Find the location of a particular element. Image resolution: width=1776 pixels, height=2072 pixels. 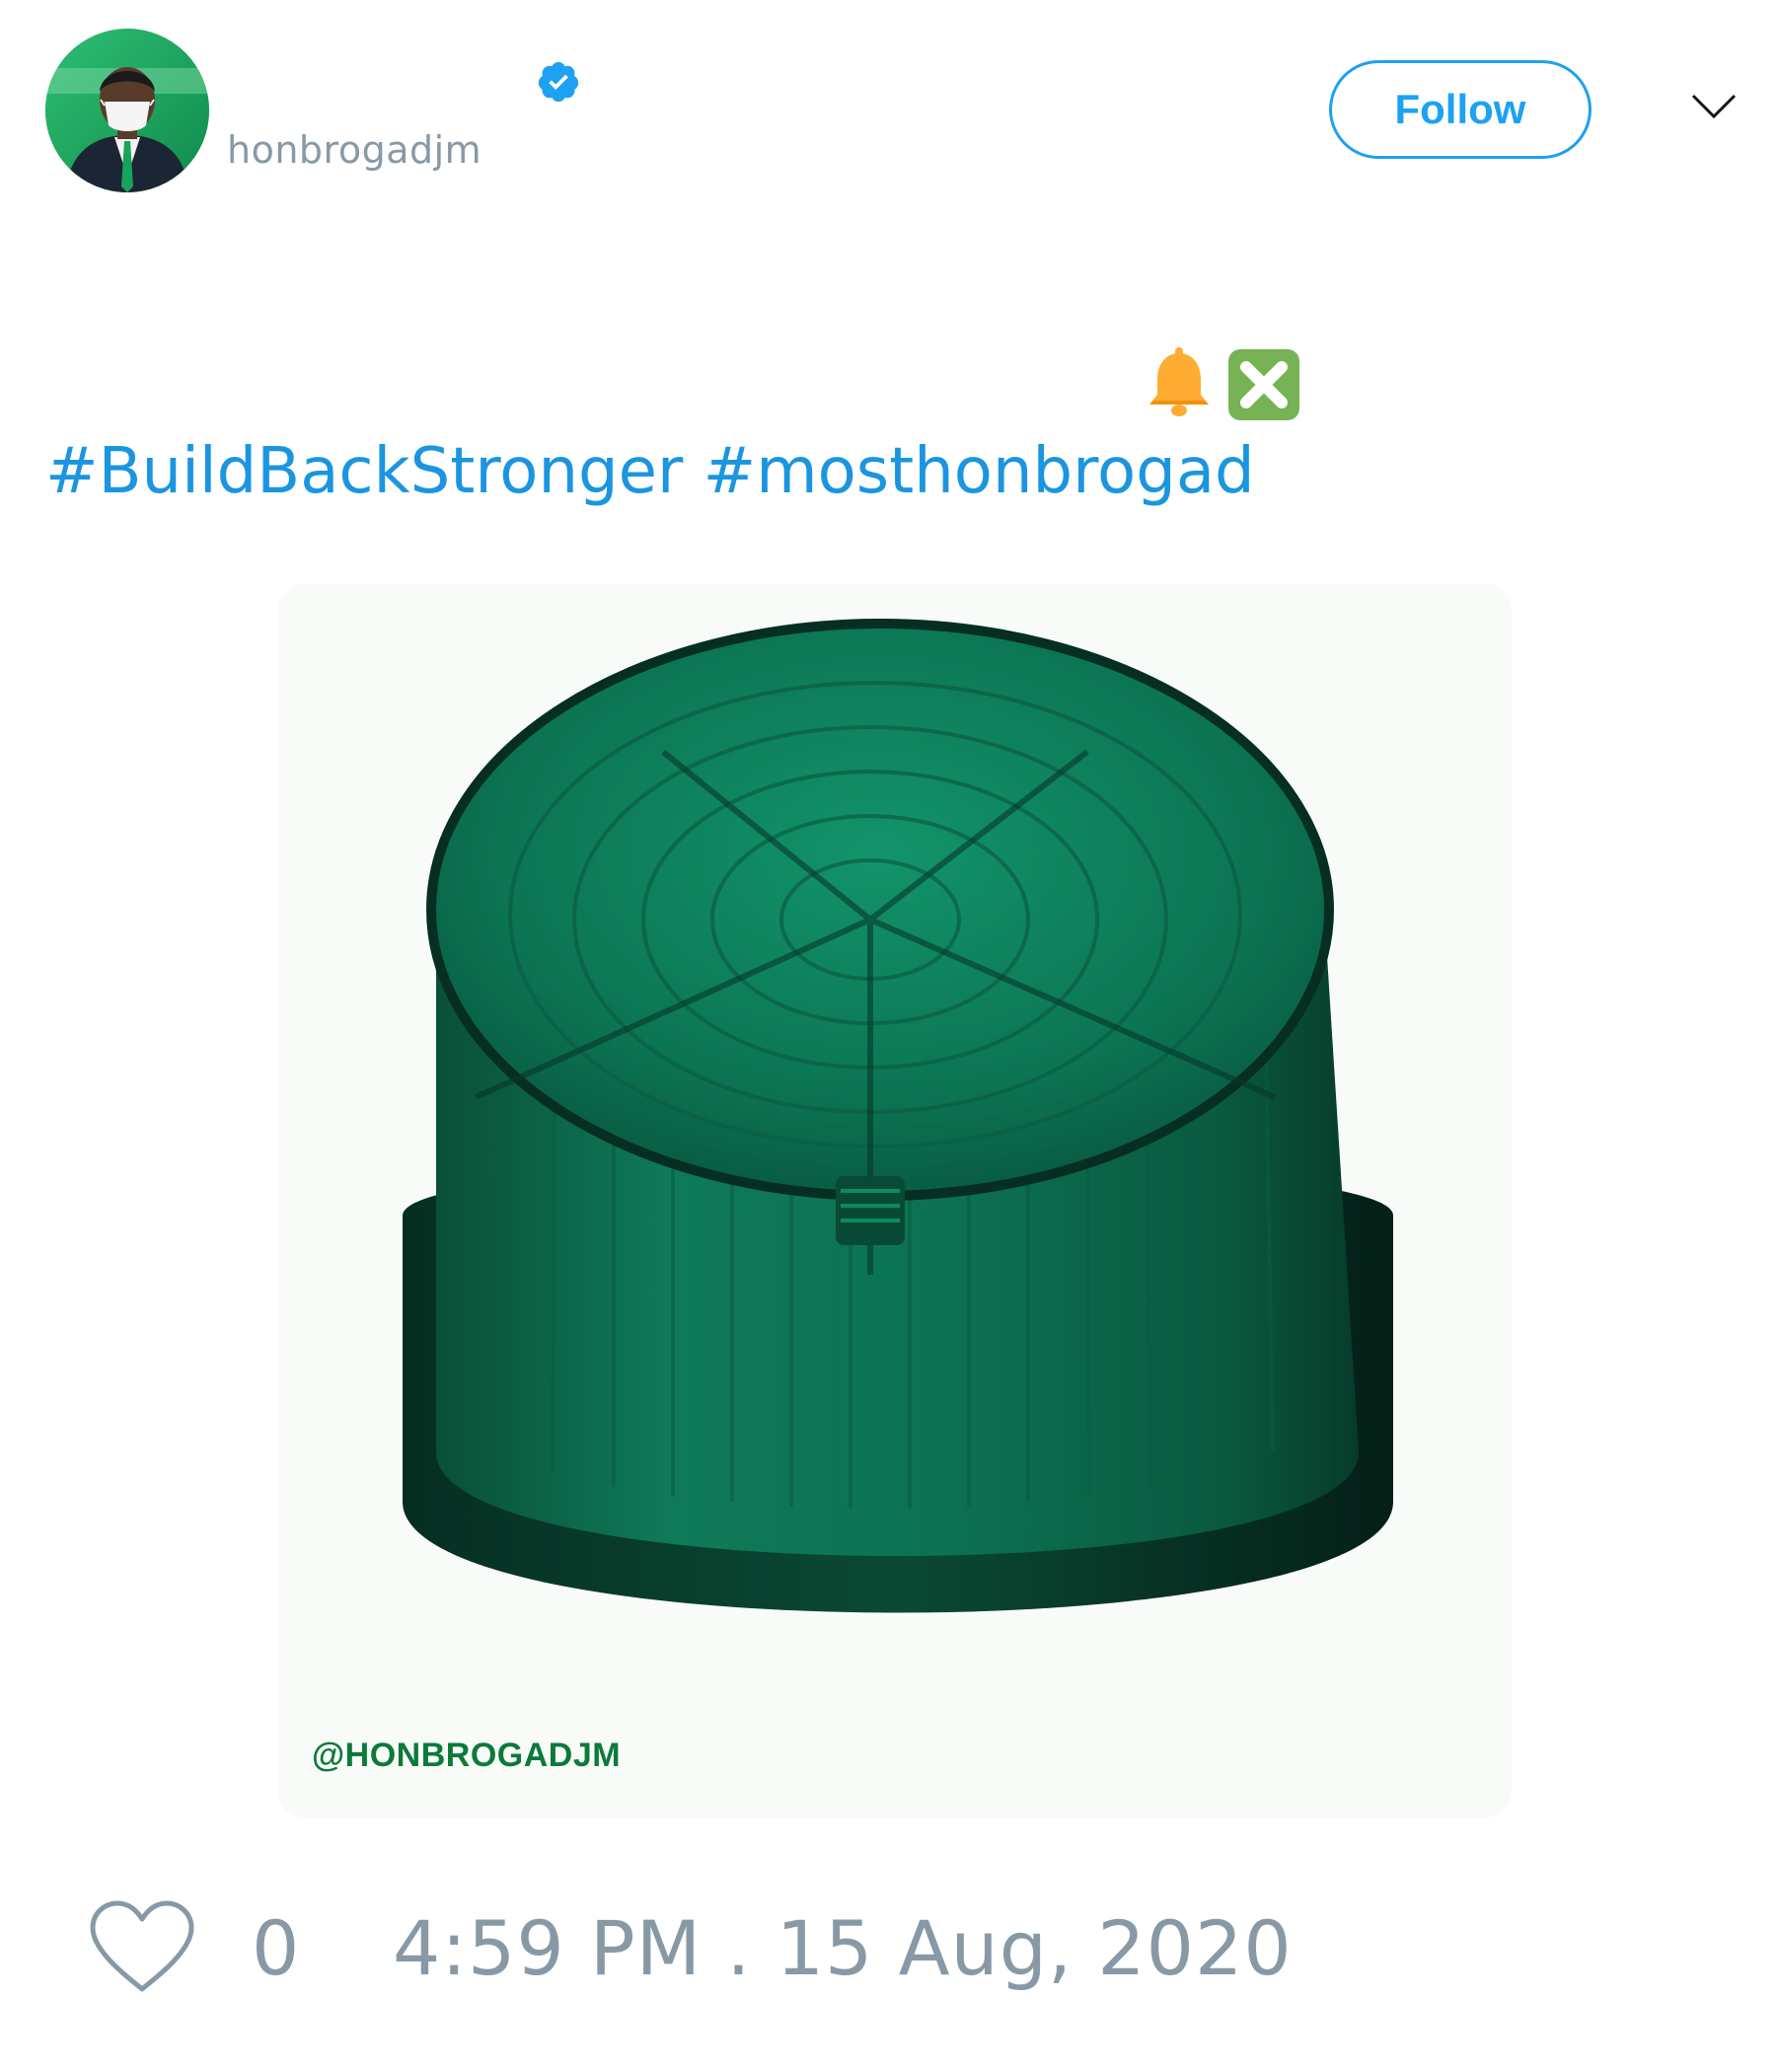

author-handle: honbrogadjm is located at coordinates (354, 150).